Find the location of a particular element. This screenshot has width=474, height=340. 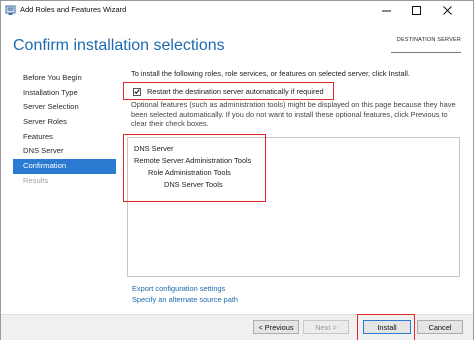

highlight-box-install is located at coordinates (386, 327).